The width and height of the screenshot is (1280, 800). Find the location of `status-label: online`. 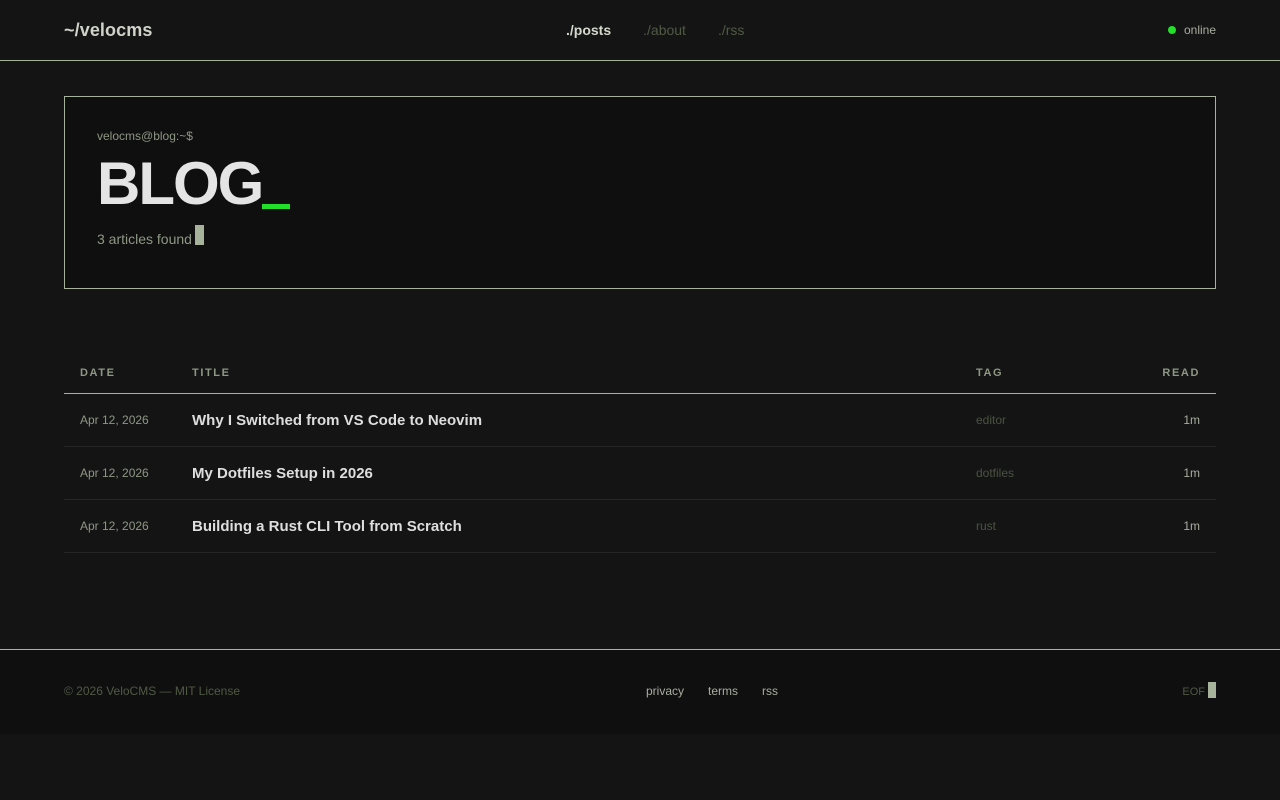

status-label: online is located at coordinates (1199, 30).